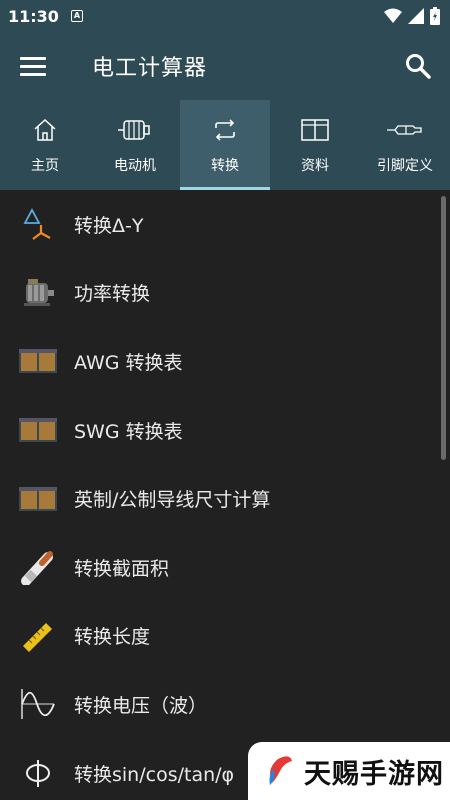 This screenshot has width=450, height=800. I want to click on search-button, so click(418, 66).